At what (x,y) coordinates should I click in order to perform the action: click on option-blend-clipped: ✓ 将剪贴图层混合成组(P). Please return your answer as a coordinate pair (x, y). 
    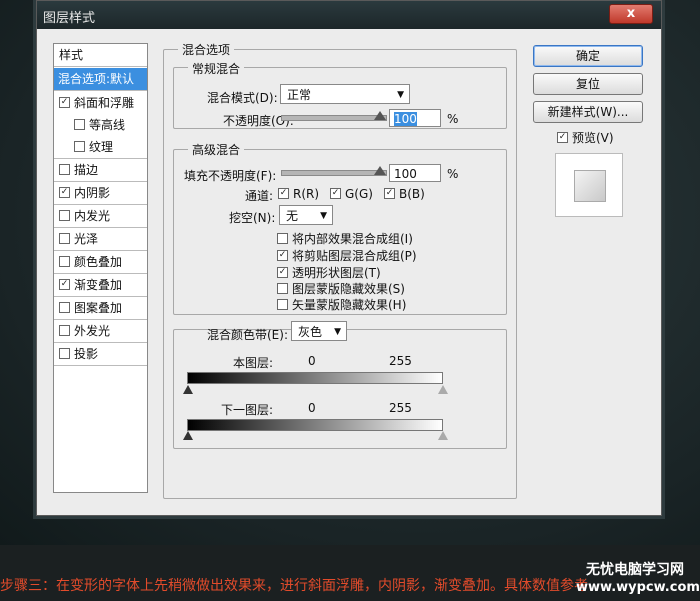
    Looking at the image, I should click on (347, 255).